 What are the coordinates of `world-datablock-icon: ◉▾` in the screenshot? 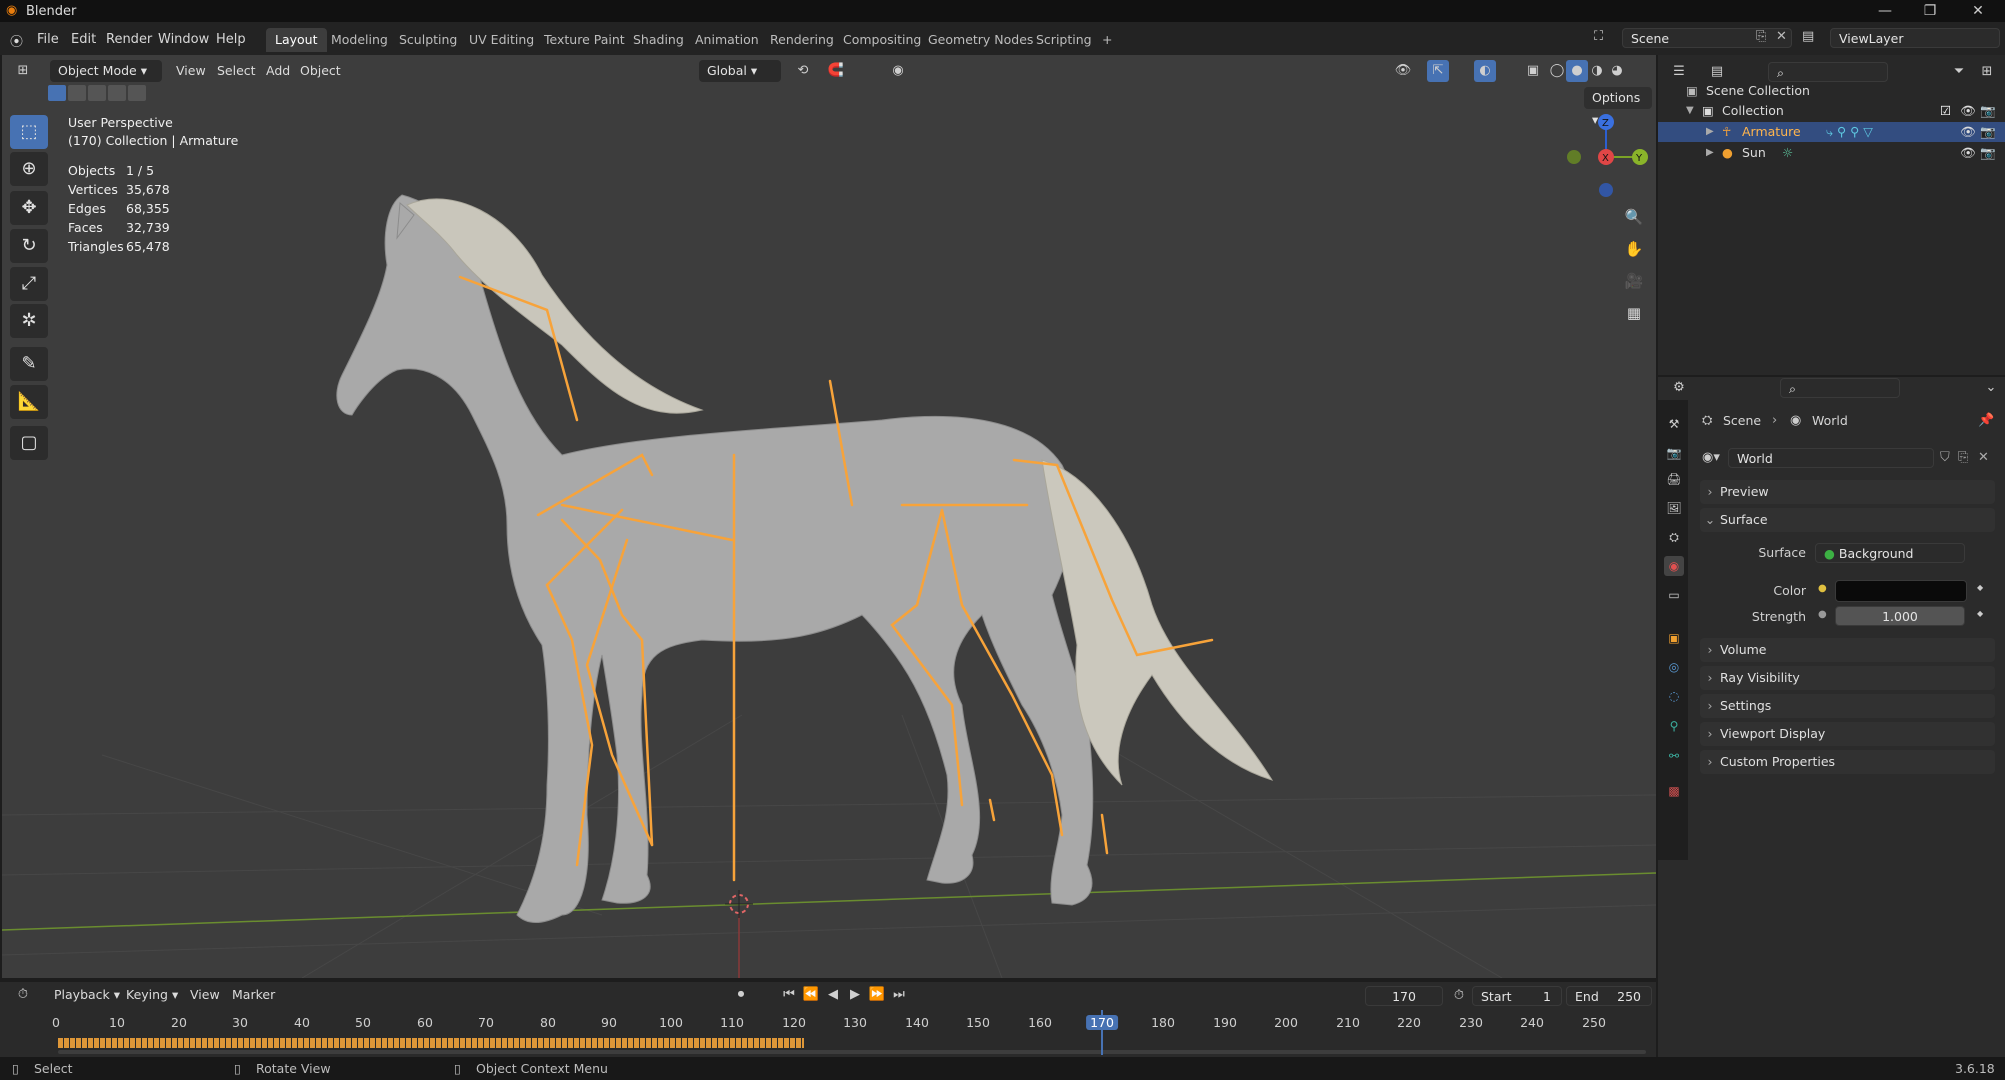 It's located at (1711, 457).